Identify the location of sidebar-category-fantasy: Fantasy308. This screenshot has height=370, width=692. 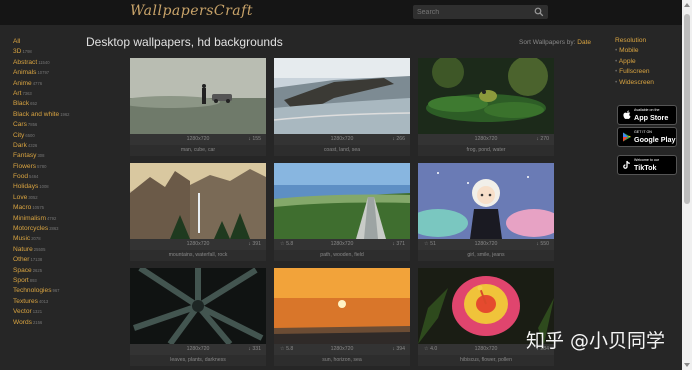
(48, 156).